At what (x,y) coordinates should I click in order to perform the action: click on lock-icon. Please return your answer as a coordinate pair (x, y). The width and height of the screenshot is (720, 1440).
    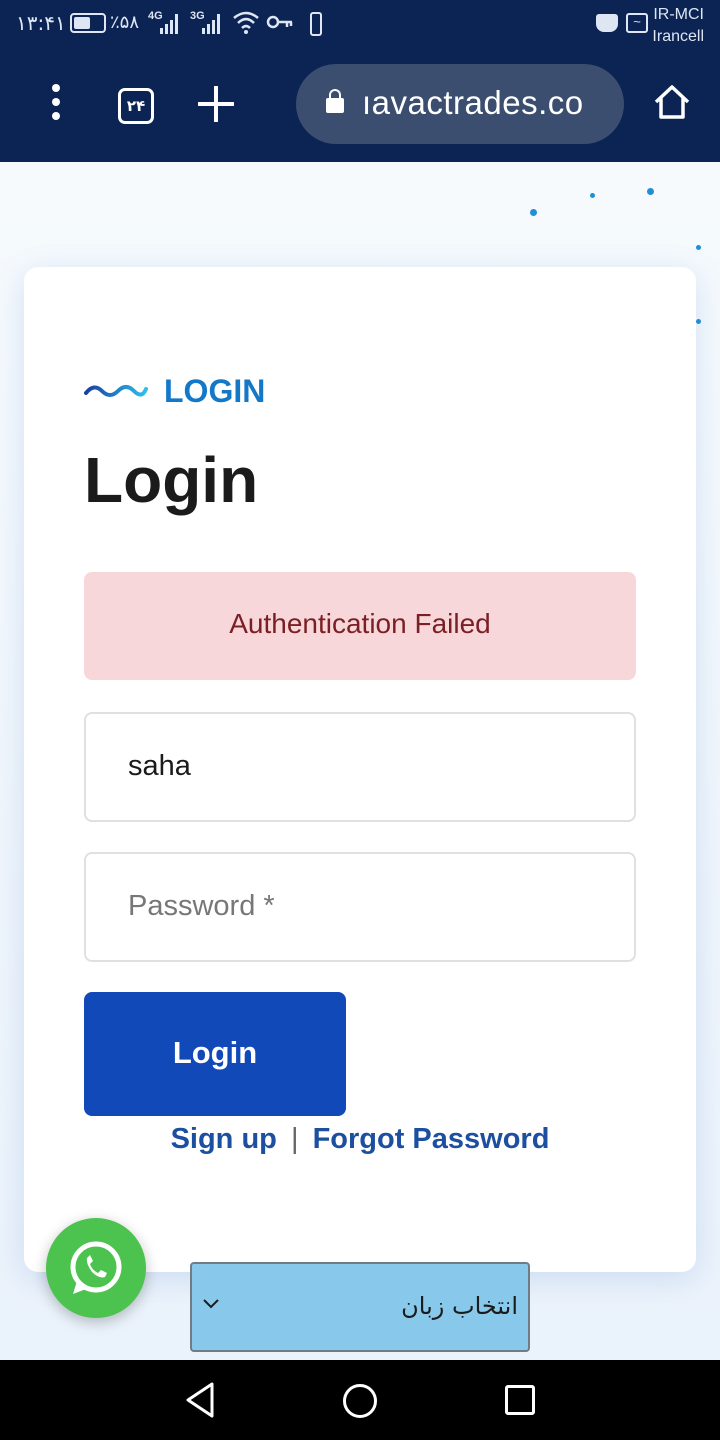
    Looking at the image, I should click on (335, 101).